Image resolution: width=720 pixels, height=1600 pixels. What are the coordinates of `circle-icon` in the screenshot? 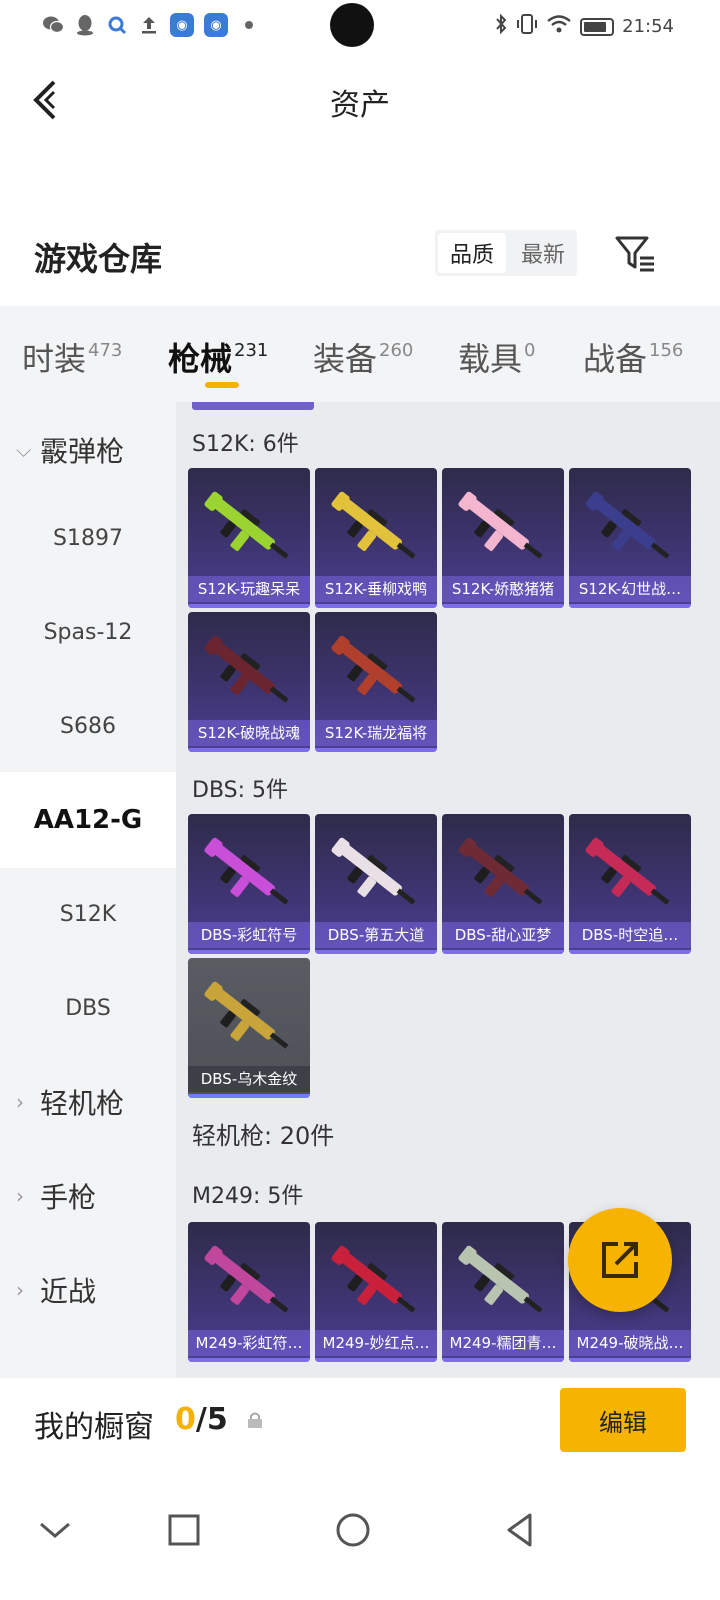 It's located at (353, 1530).